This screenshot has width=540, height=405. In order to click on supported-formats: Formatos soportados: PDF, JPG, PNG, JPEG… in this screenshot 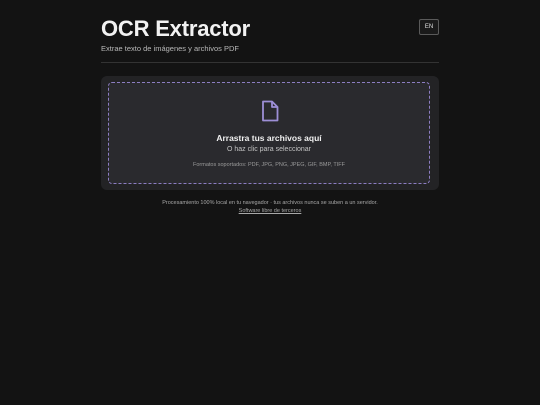, I will do `click(268, 165)`.